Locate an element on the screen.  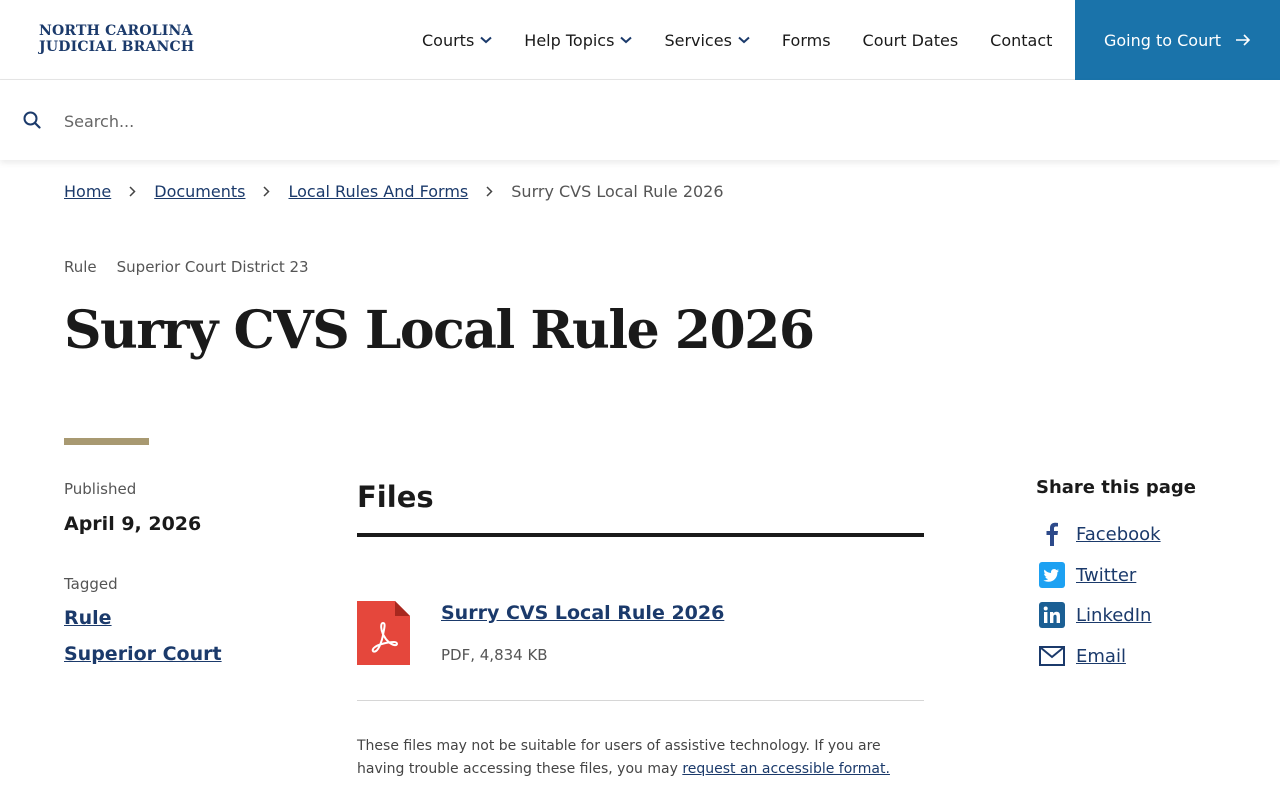
doc-type-tag: Rule is located at coordinates (80, 267).